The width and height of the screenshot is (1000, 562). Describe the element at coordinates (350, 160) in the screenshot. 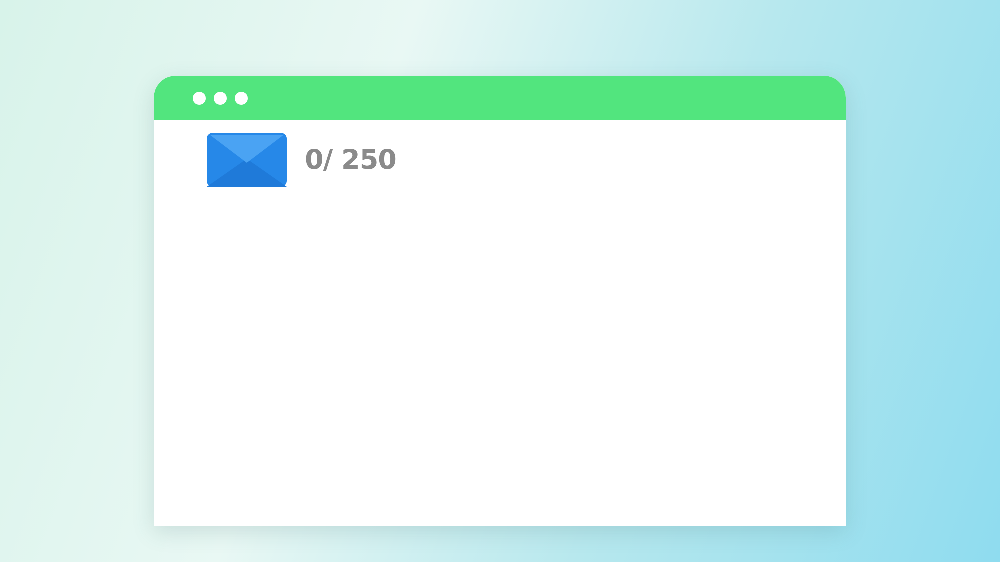

I see `message-counter: 0/ 250` at that location.